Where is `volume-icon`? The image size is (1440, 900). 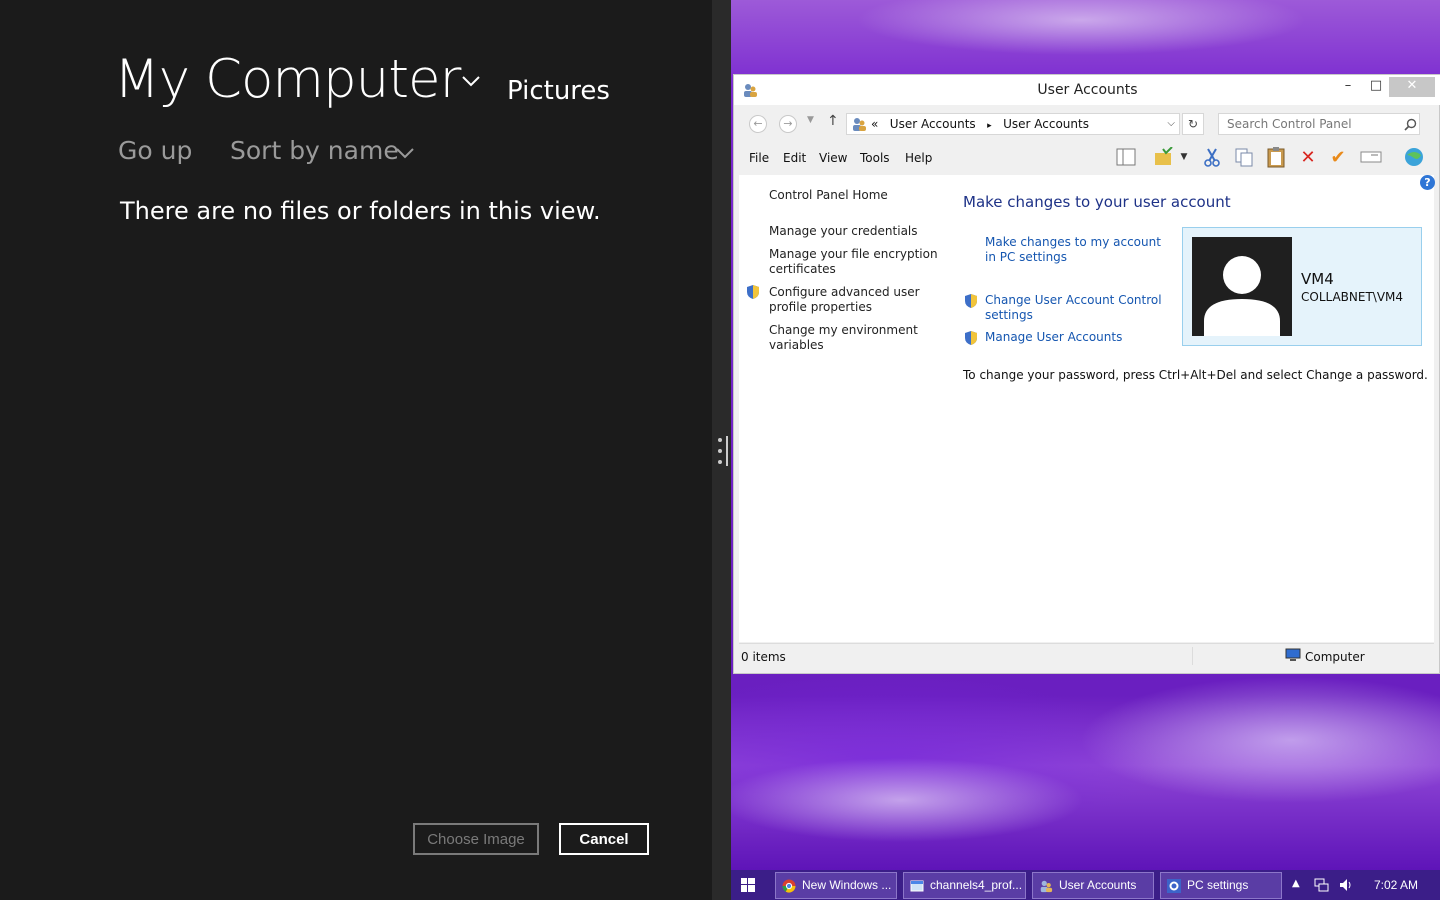 volume-icon is located at coordinates (1346, 885).